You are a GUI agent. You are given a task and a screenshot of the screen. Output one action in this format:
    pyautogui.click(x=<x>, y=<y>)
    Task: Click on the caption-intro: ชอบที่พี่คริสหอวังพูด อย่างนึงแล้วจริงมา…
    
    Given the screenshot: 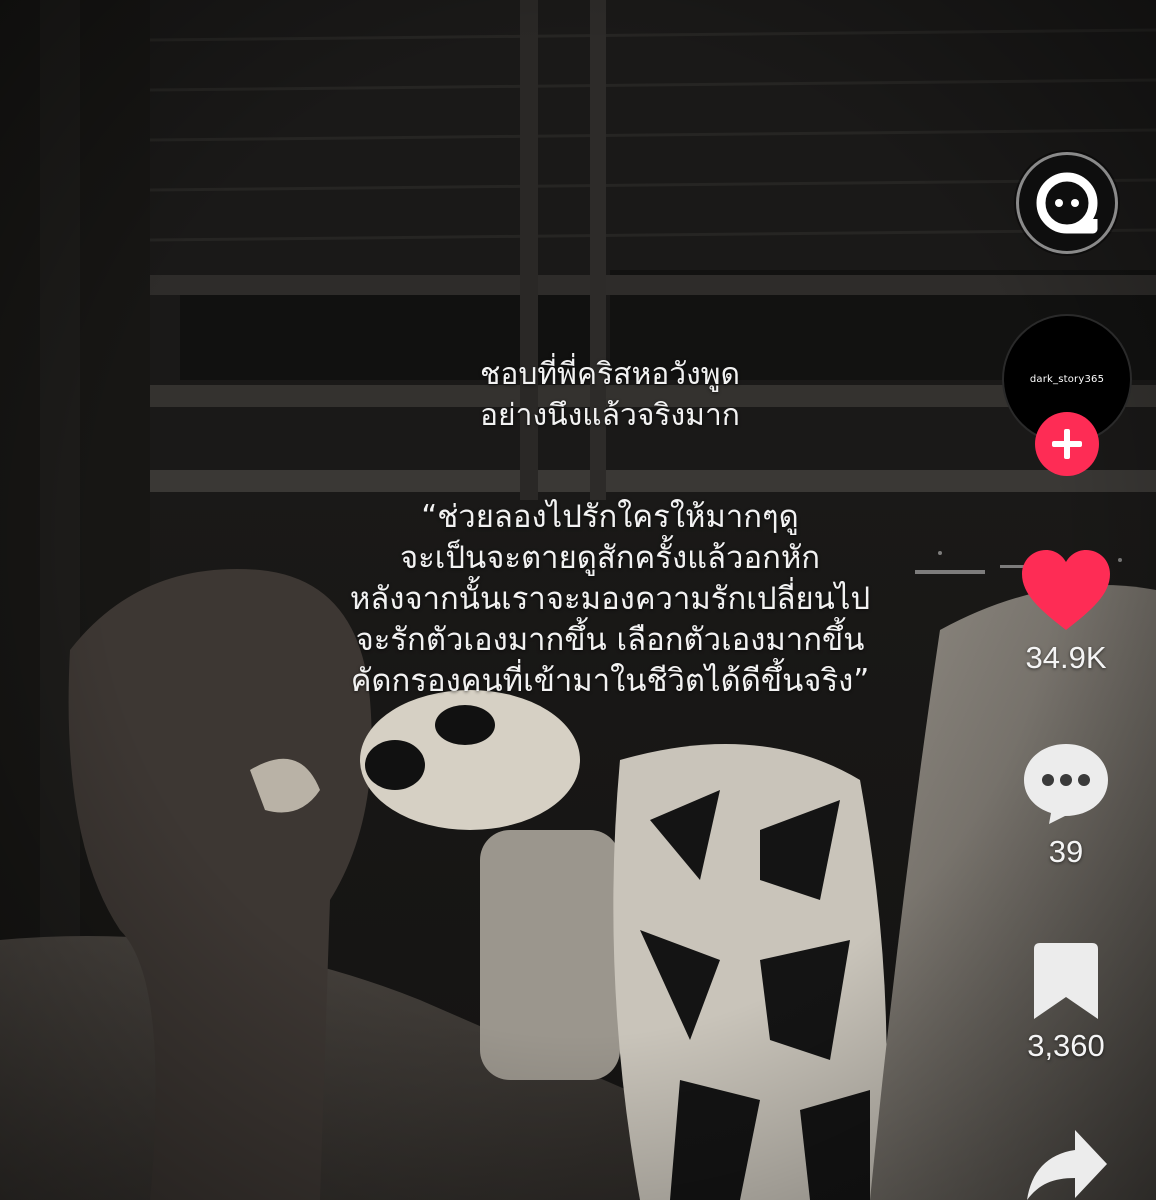 What is the action you would take?
    pyautogui.click(x=610, y=395)
    